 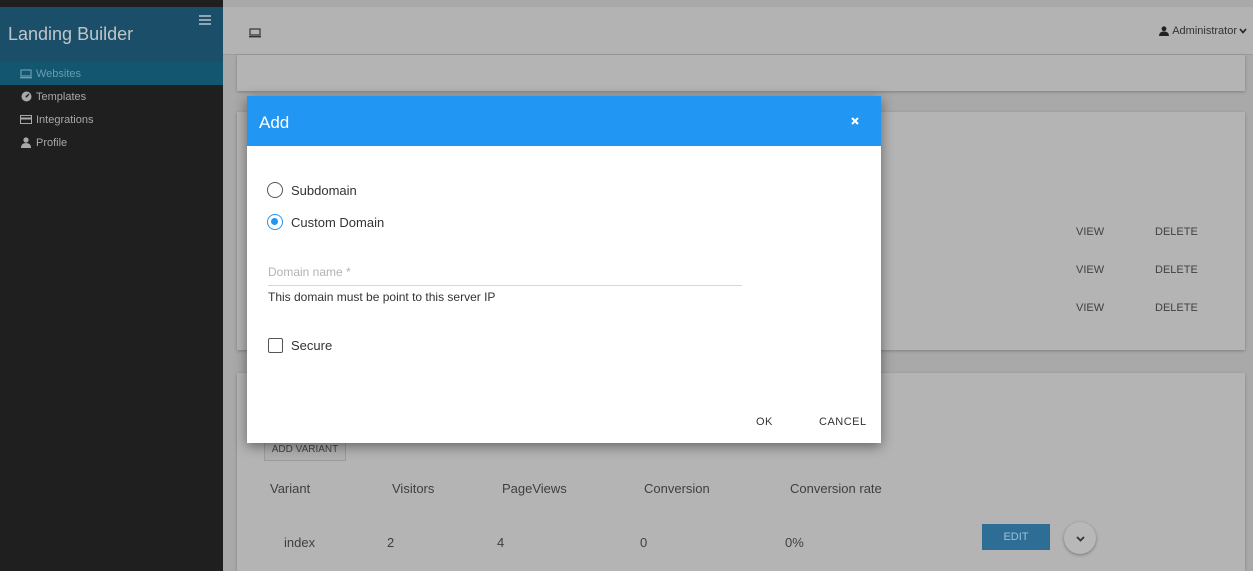 I want to click on custom-domain-option: Custom Domain, so click(x=325, y=222).